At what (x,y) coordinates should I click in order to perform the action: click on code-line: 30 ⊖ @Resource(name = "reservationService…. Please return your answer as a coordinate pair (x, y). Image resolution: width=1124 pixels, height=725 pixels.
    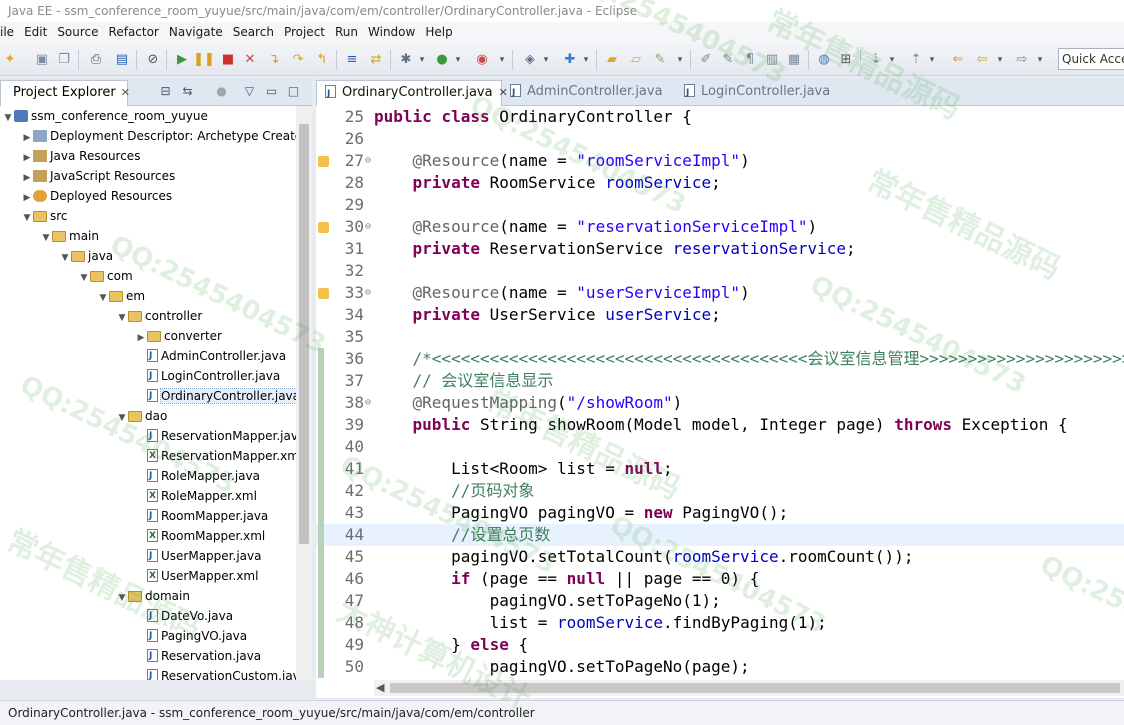
    Looking at the image, I should click on (720, 227).